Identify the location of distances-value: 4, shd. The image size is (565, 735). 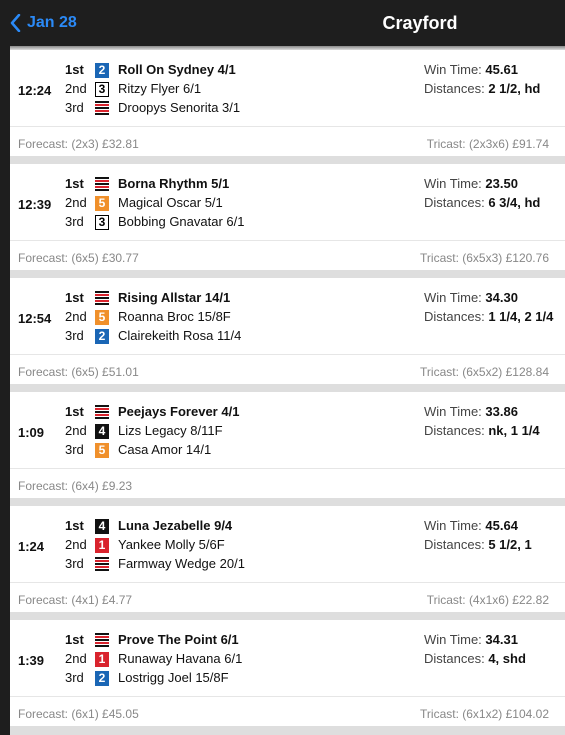
(507, 658).